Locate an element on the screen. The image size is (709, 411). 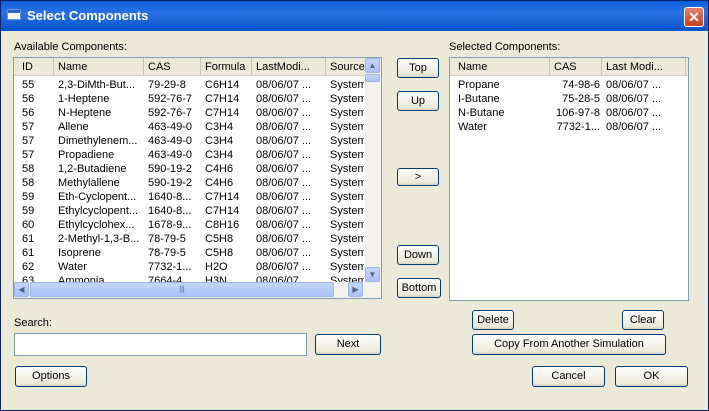
available-column-header: Source is located at coordinates (346, 66).